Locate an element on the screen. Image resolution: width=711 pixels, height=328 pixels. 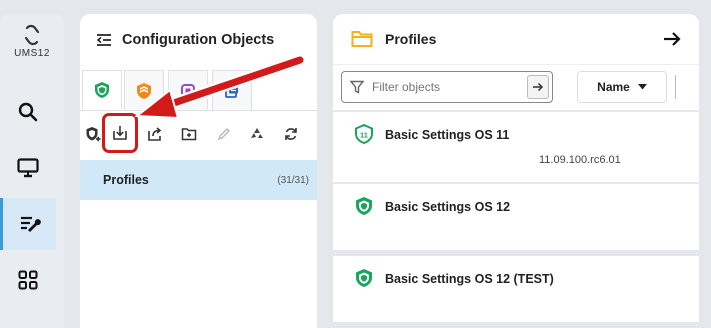
tab-firmware is located at coordinates (188, 90).